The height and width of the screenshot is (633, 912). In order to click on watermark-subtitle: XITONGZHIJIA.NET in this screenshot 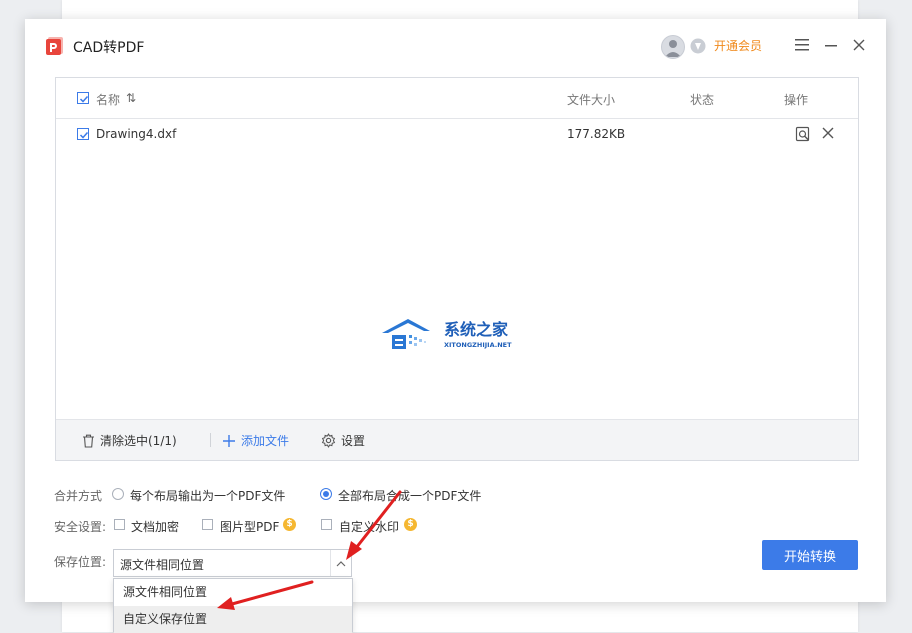, I will do `click(478, 345)`.